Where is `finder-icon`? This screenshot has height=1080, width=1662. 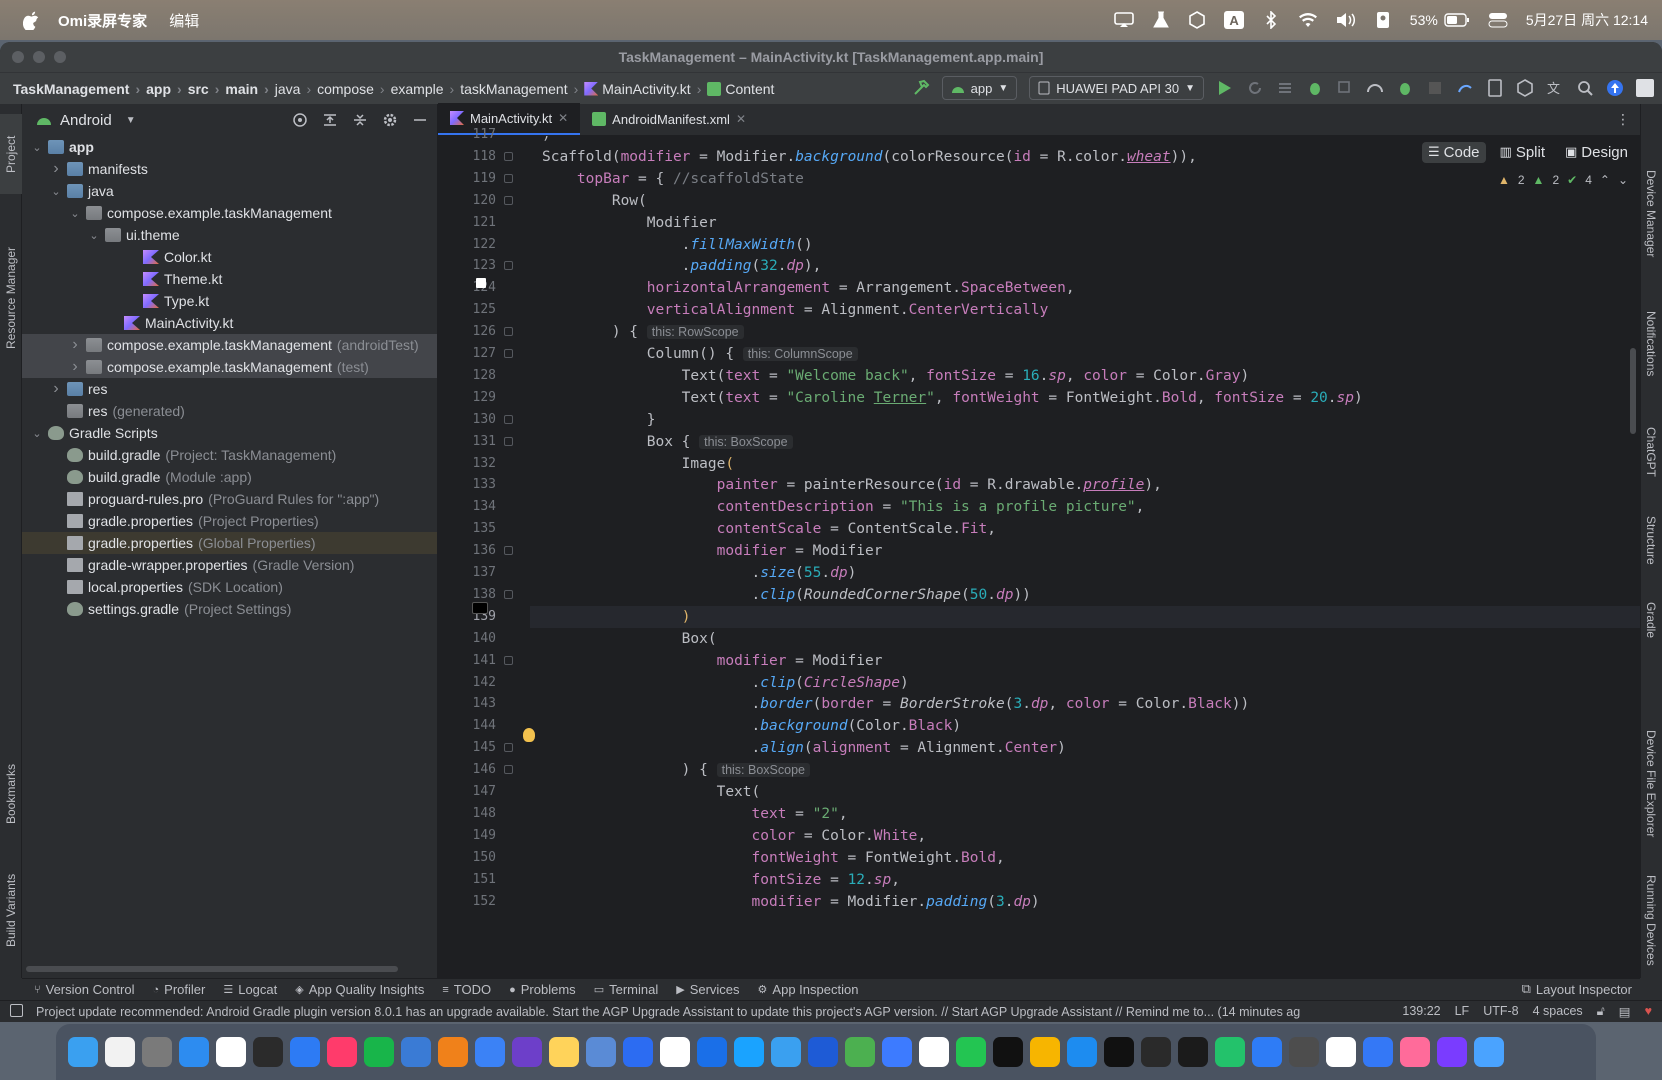
finder-icon is located at coordinates (83, 1052).